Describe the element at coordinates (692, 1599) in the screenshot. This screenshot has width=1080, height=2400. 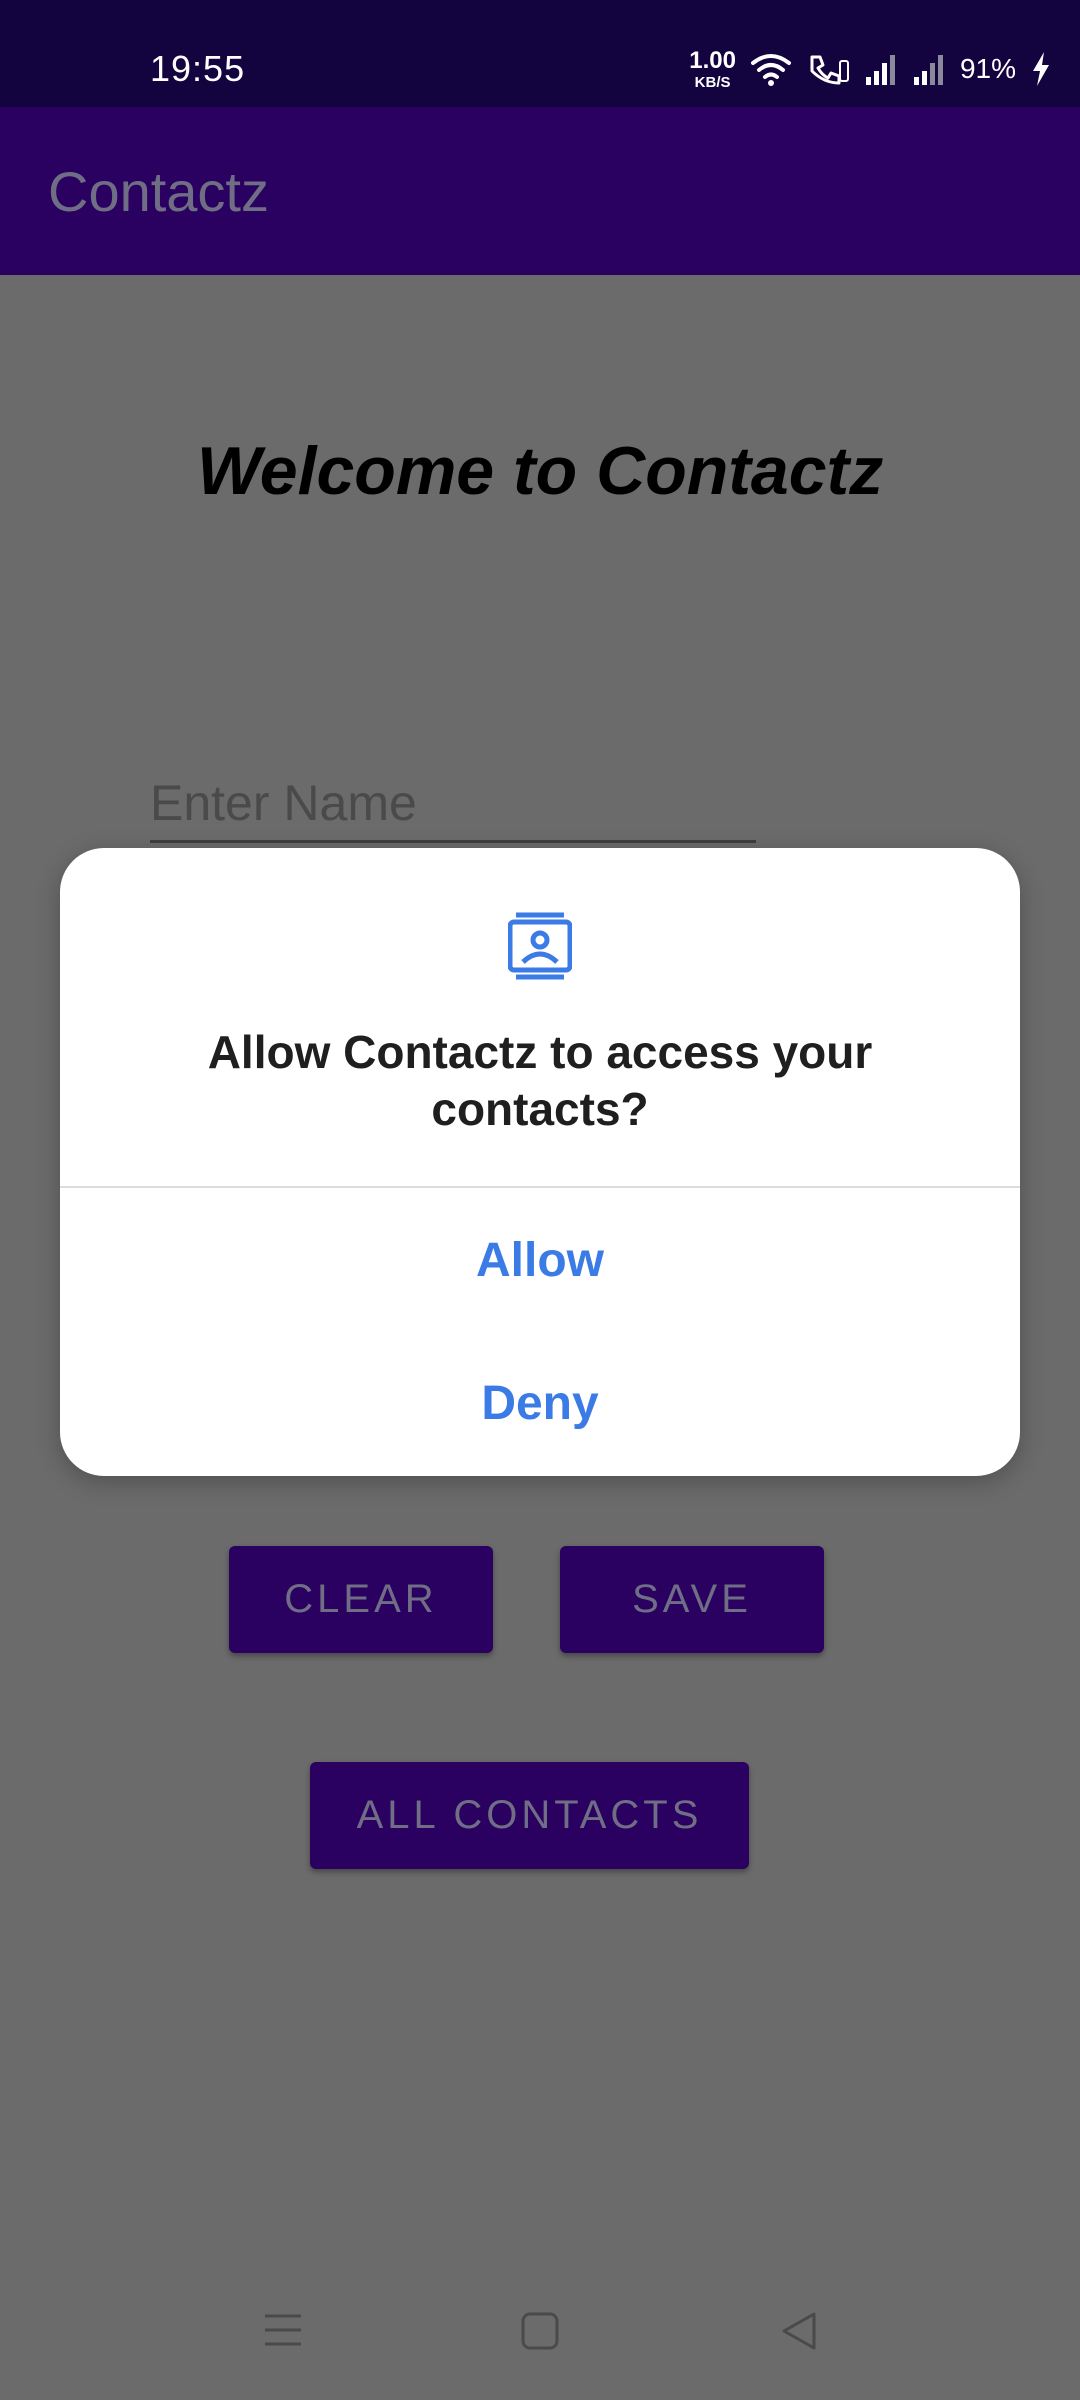
I see `save-button: SAVE` at that location.